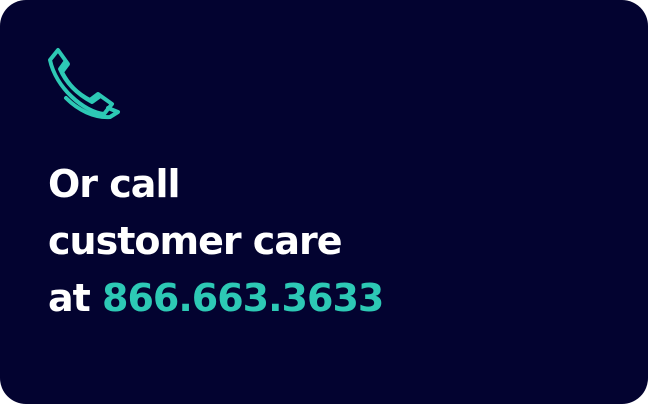 Image resolution: width=648 pixels, height=404 pixels. What do you see at coordinates (69, 298) in the screenshot?
I see `message-line-3-prefix: at` at bounding box center [69, 298].